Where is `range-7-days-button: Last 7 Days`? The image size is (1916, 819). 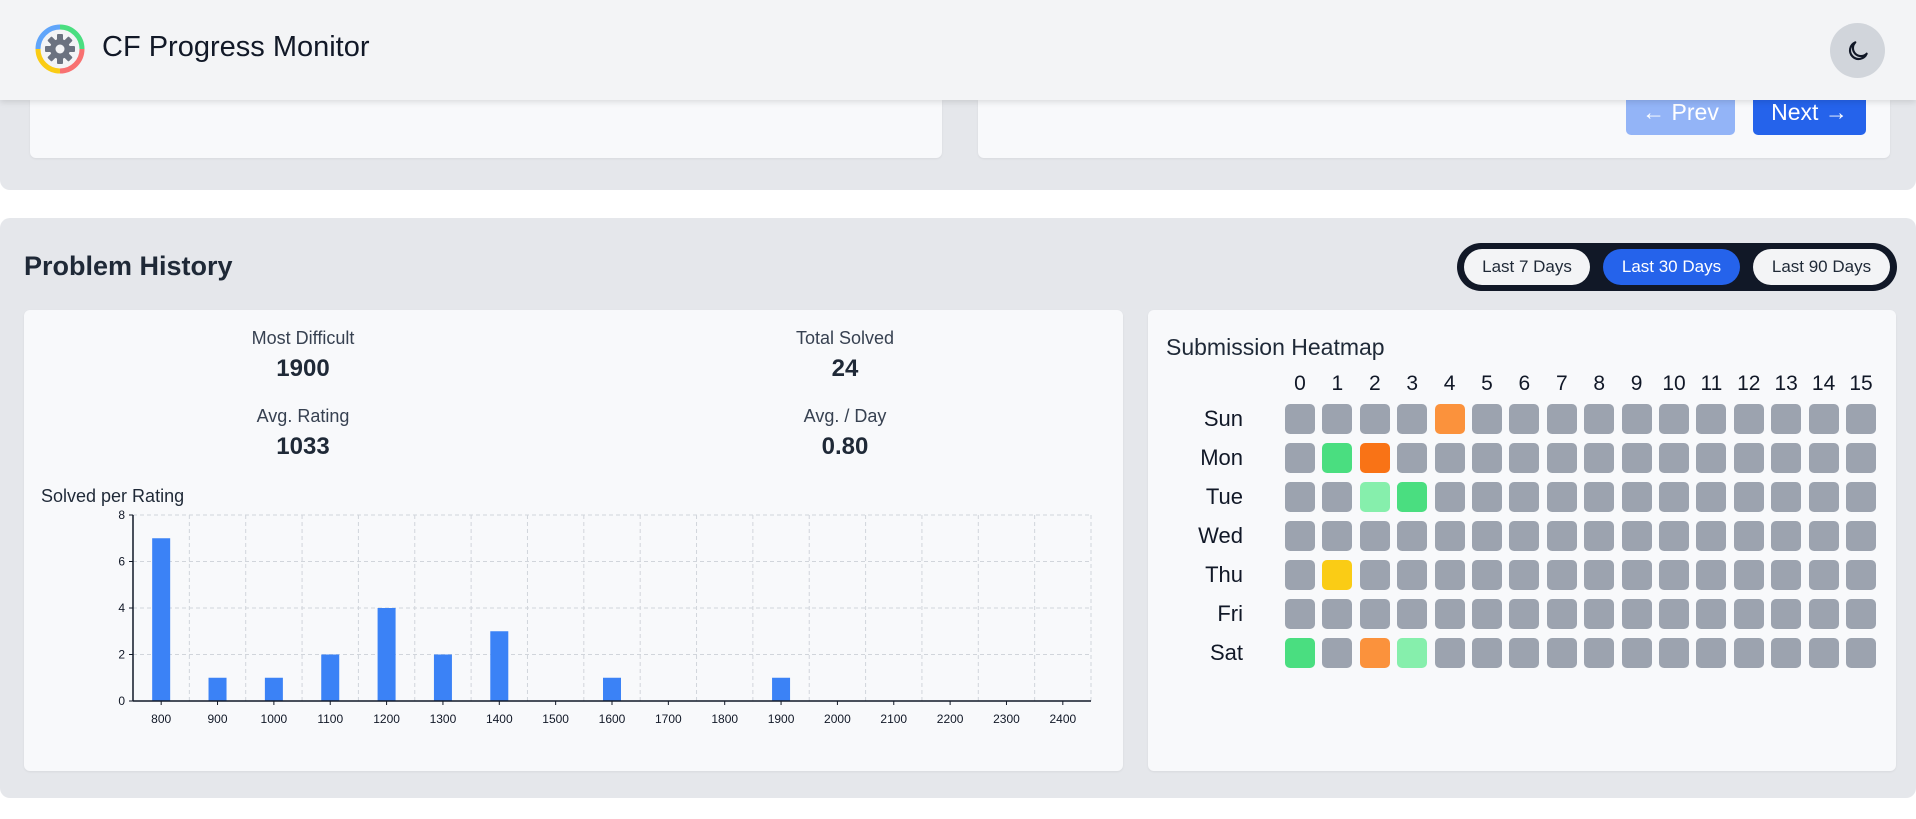 range-7-days-button: Last 7 Days is located at coordinates (1527, 267).